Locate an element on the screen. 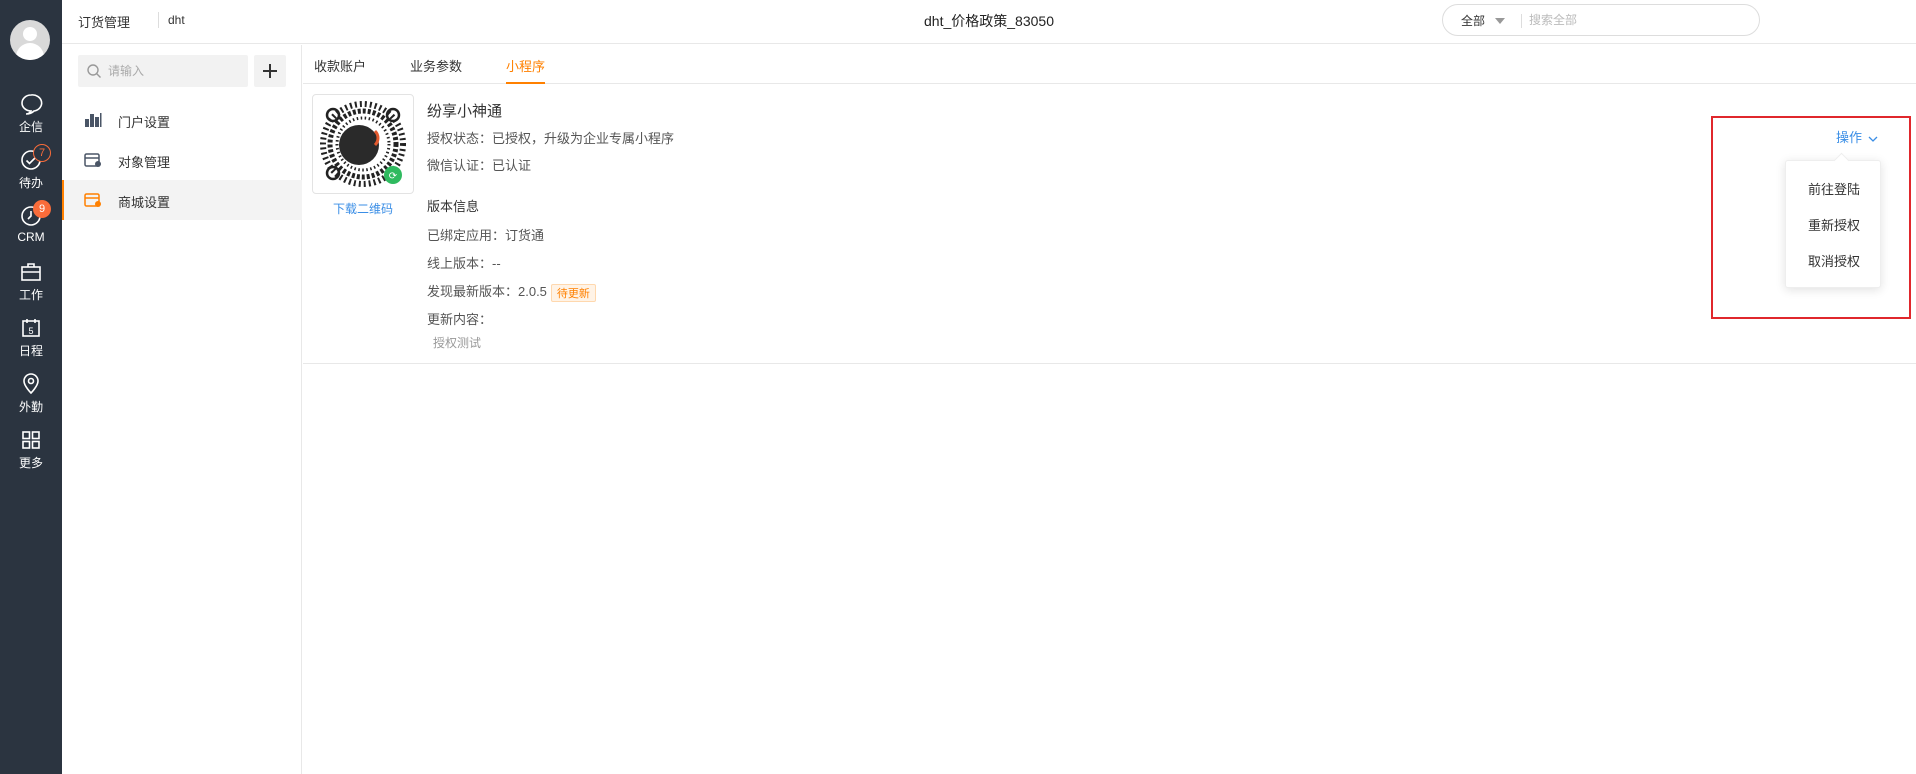 The image size is (1916, 774). search-scope-select: 全部 is located at coordinates (1473, 20).